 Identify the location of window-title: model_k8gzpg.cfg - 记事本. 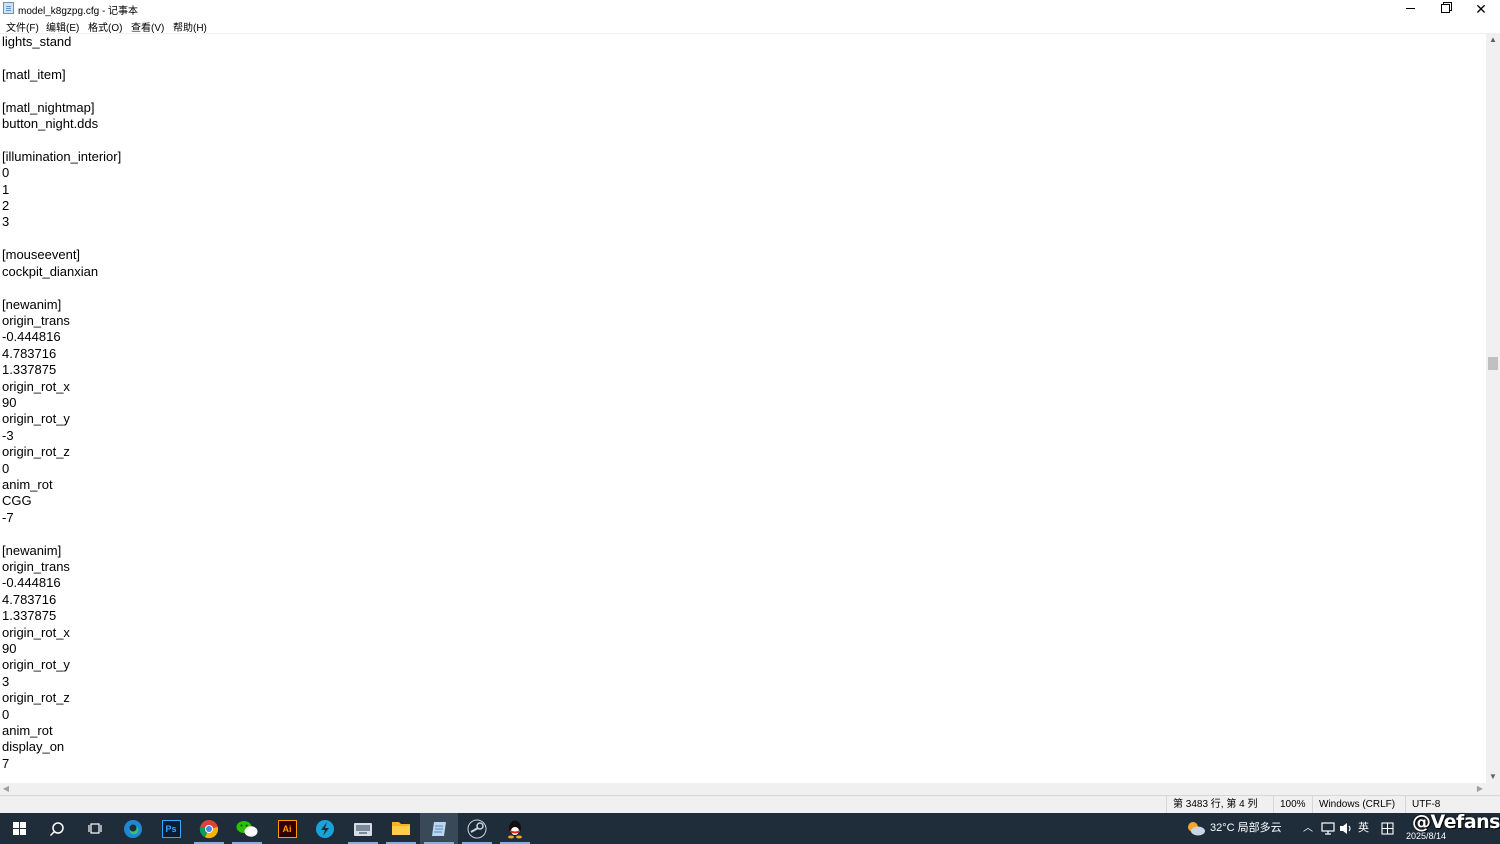
(78, 11).